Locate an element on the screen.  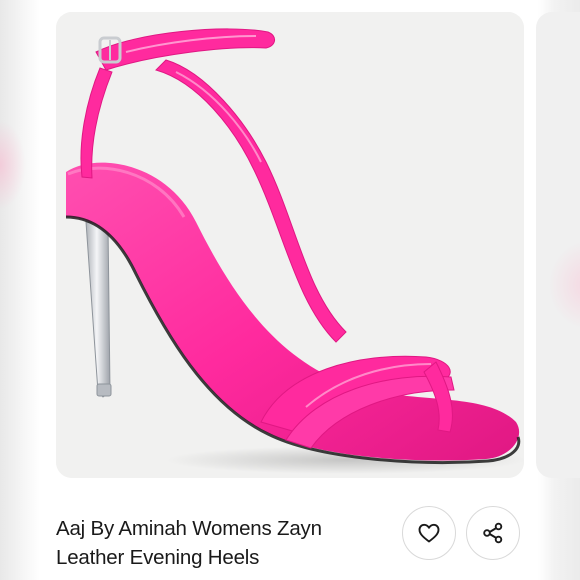
like-button is located at coordinates (429, 533).